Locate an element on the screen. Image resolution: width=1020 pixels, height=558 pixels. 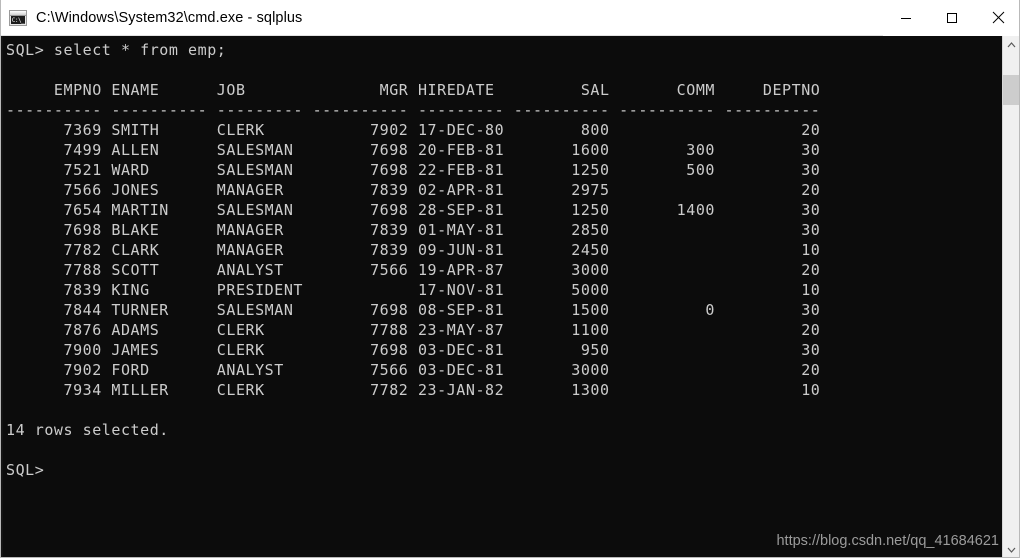
maximize-button is located at coordinates (952, 18).